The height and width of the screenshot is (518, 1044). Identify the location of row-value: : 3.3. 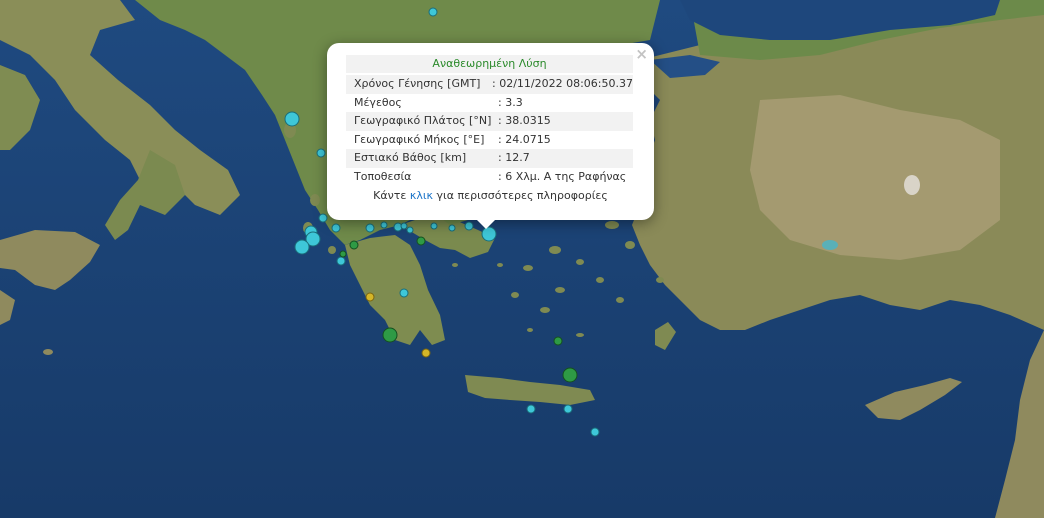
(510, 102).